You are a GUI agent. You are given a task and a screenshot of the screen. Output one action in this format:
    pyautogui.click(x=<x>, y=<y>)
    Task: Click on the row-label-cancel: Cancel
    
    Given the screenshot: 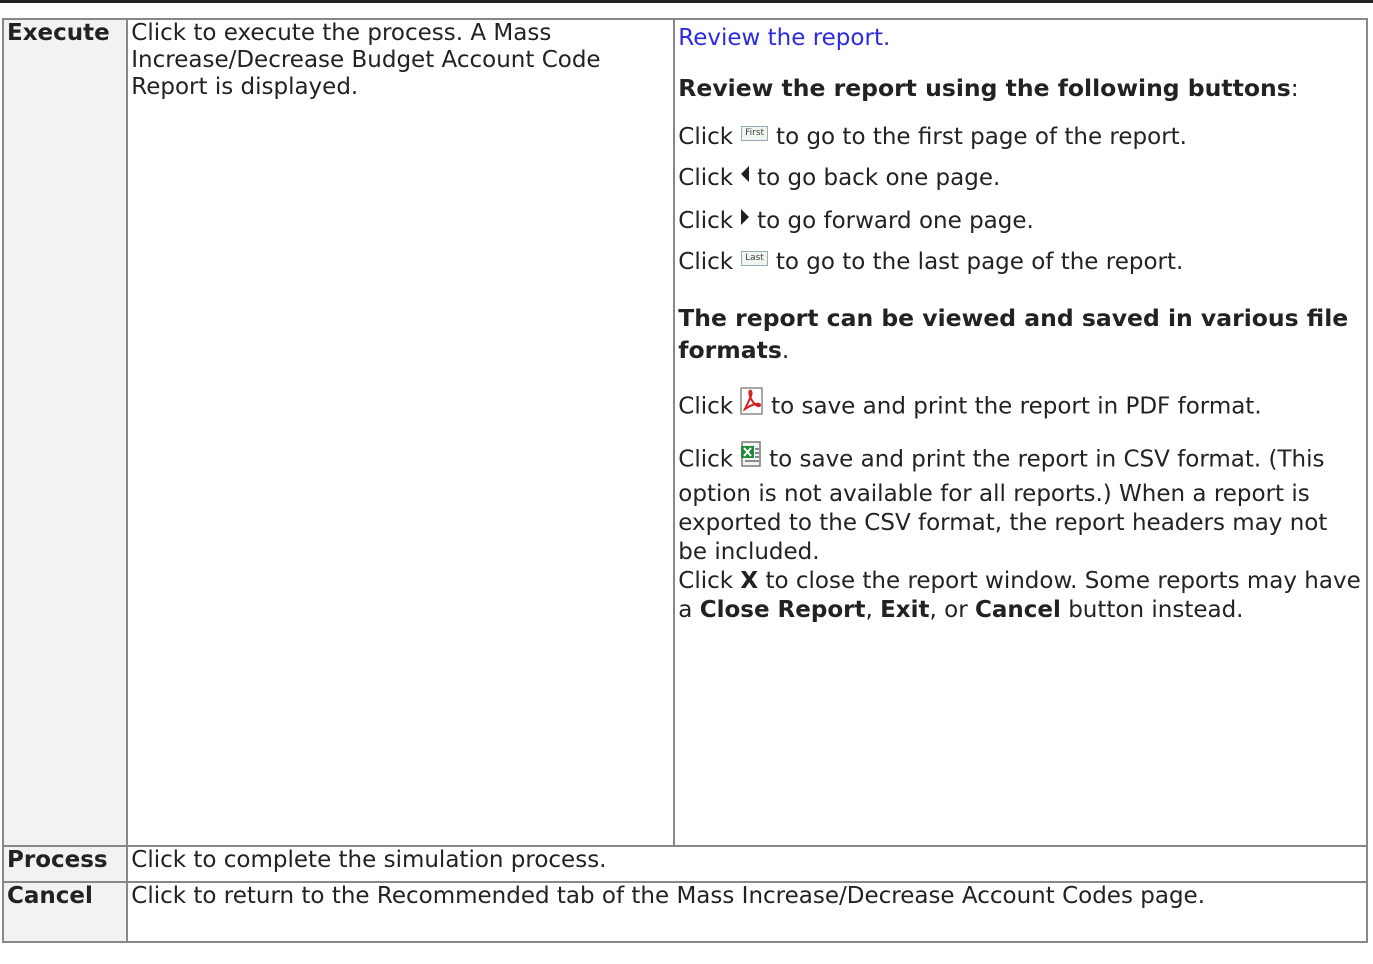 What is the action you would take?
    pyautogui.click(x=65, y=912)
    